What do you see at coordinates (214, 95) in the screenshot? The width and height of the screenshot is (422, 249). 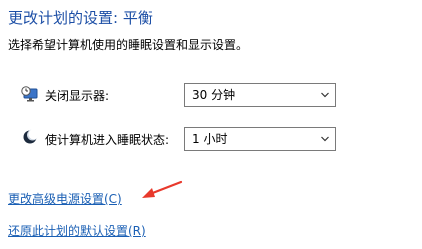 I see `turn-off-display-value: 30 分钟` at bounding box center [214, 95].